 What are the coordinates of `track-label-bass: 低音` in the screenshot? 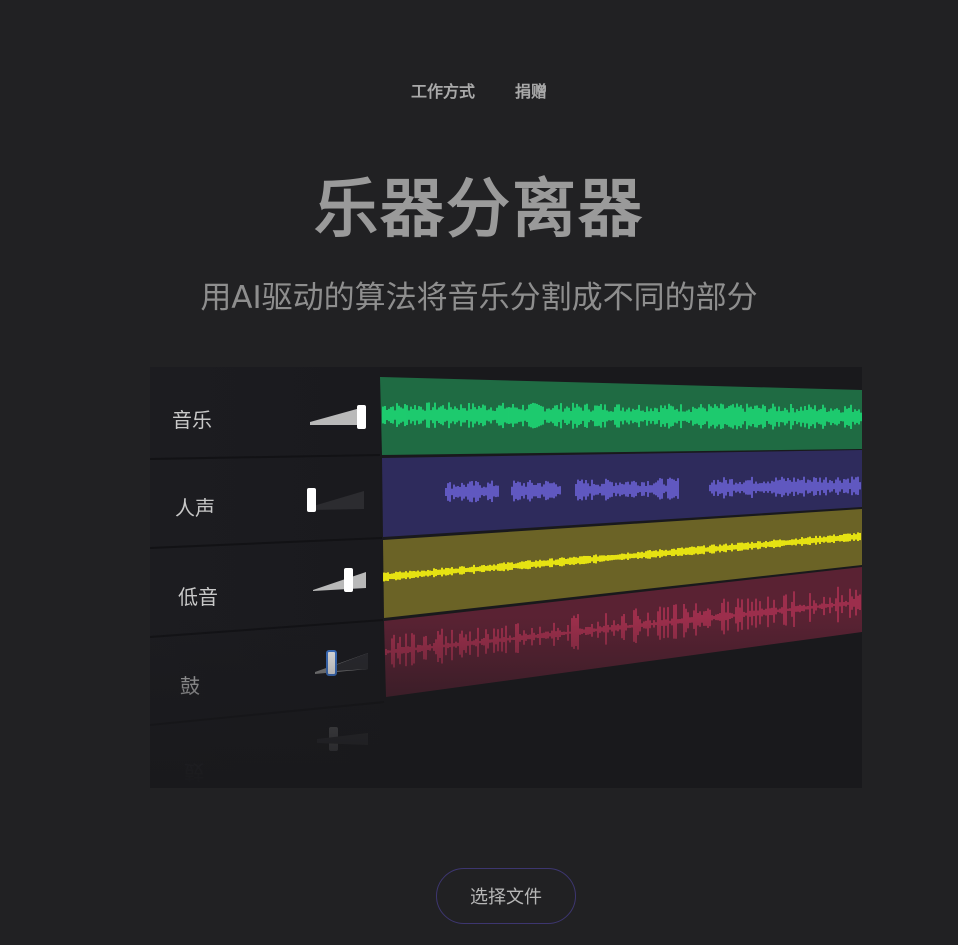 It's located at (198, 597).